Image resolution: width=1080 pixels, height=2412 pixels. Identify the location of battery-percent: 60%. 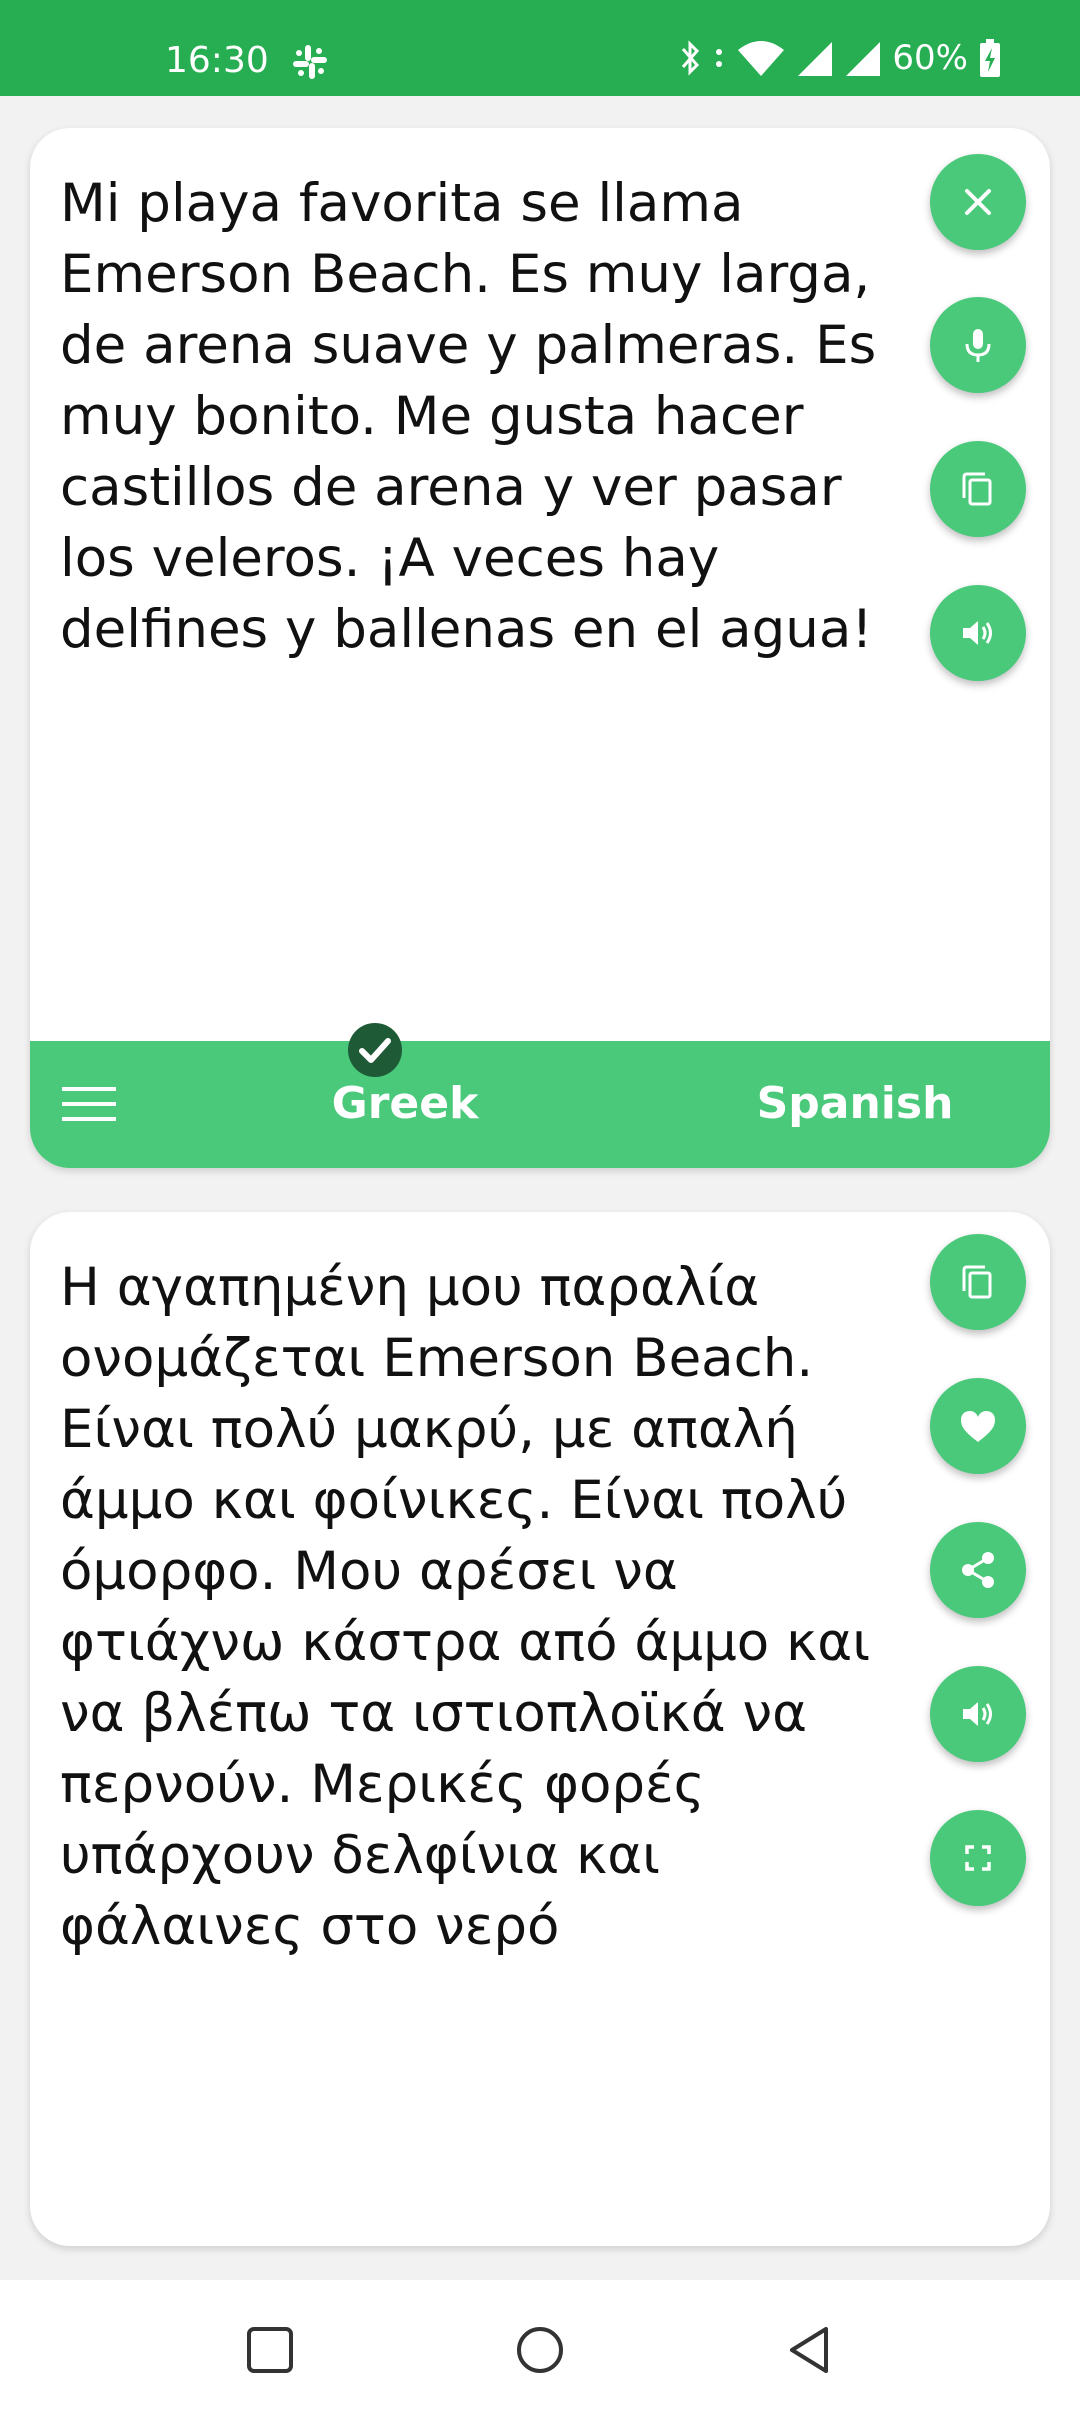
(930, 58).